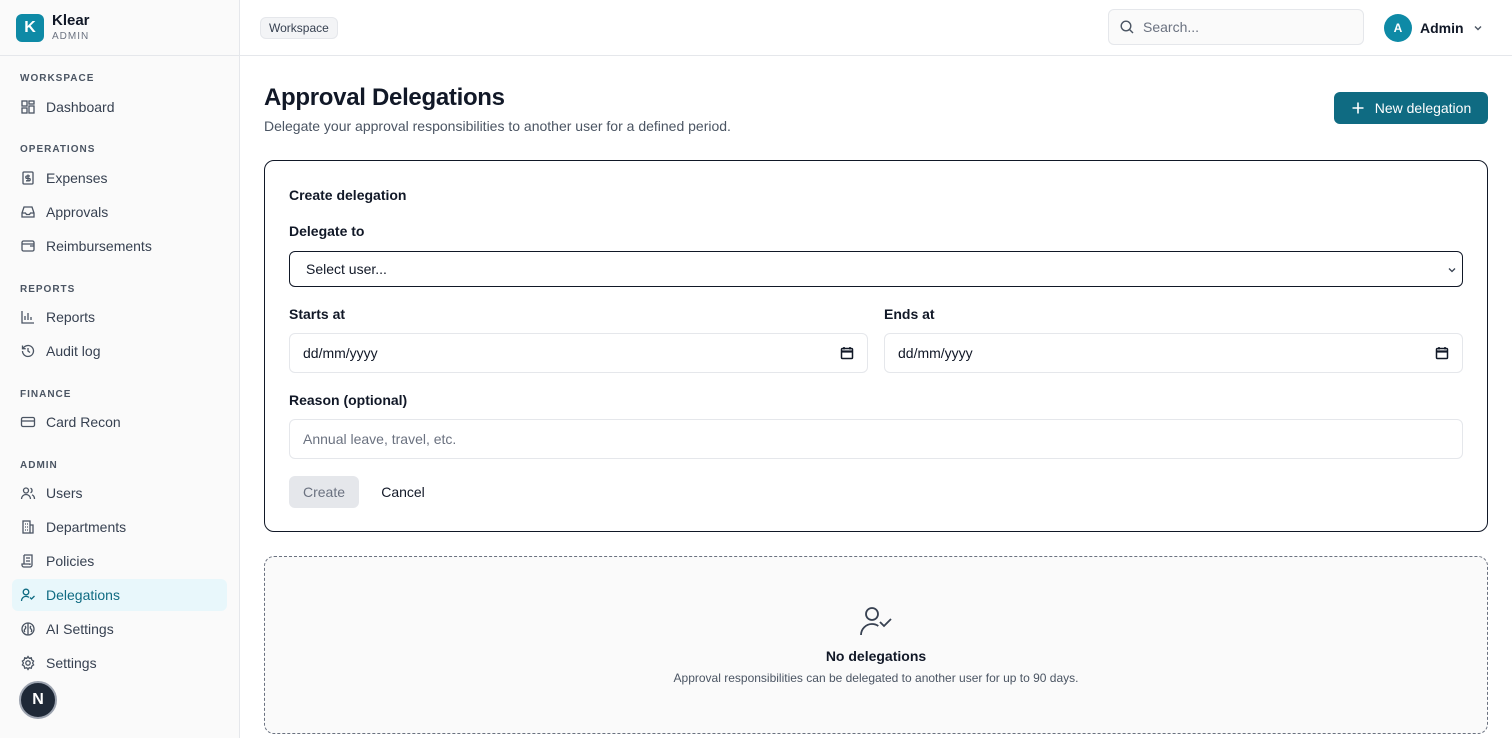 The width and height of the screenshot is (1512, 738). What do you see at coordinates (119, 317) in the screenshot?
I see `sidebar-item-reports: Reports` at bounding box center [119, 317].